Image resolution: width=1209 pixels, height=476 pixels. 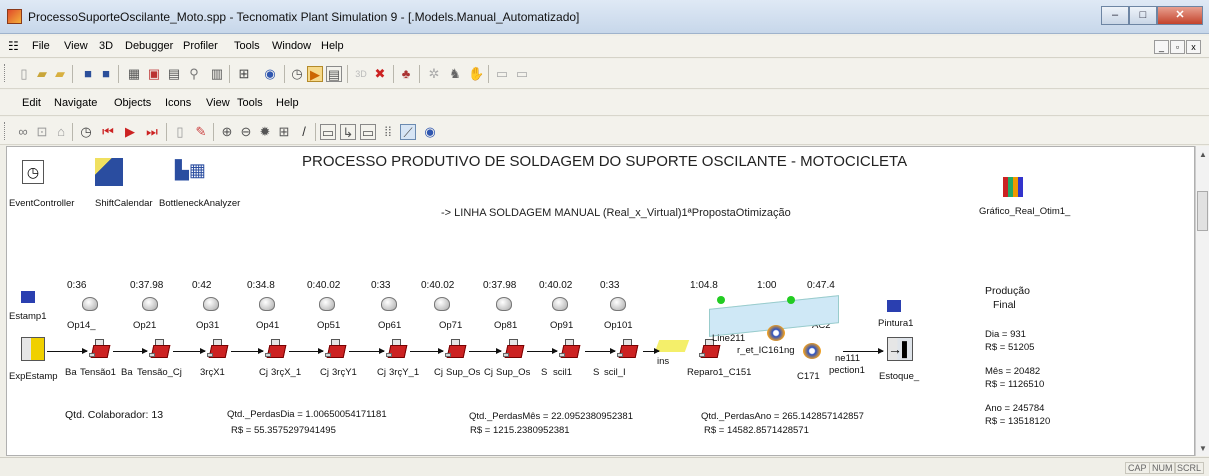 I want to click on grid-icon: ⊞, so click(x=284, y=132).